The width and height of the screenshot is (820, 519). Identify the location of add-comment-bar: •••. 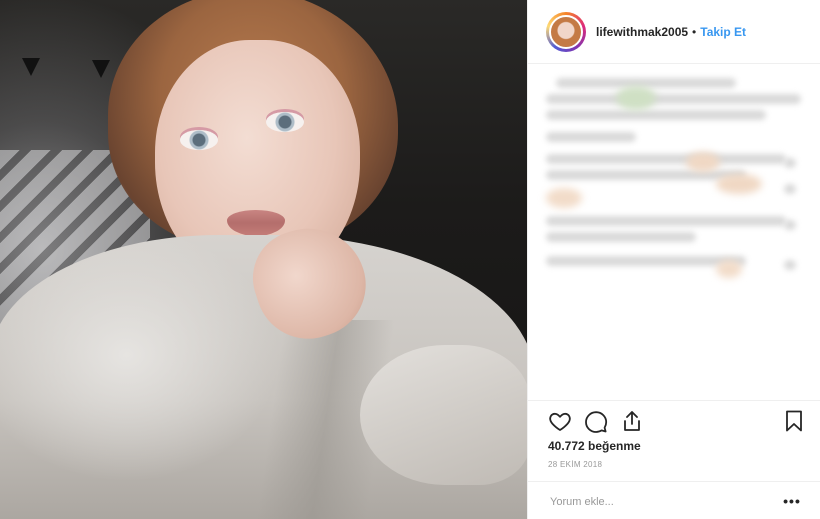
(674, 500).